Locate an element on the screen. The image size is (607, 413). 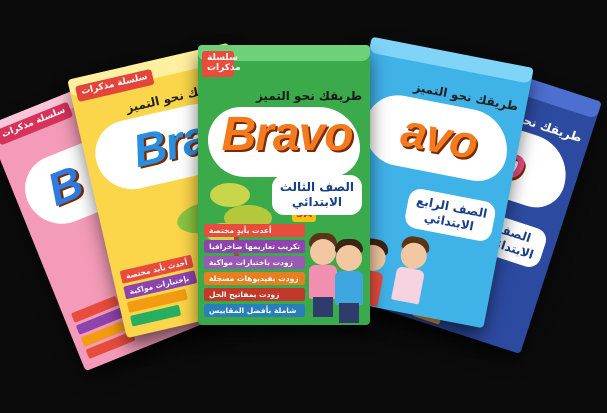
feature-item: زودت باختبارات مواكبة is located at coordinates (255, 262).